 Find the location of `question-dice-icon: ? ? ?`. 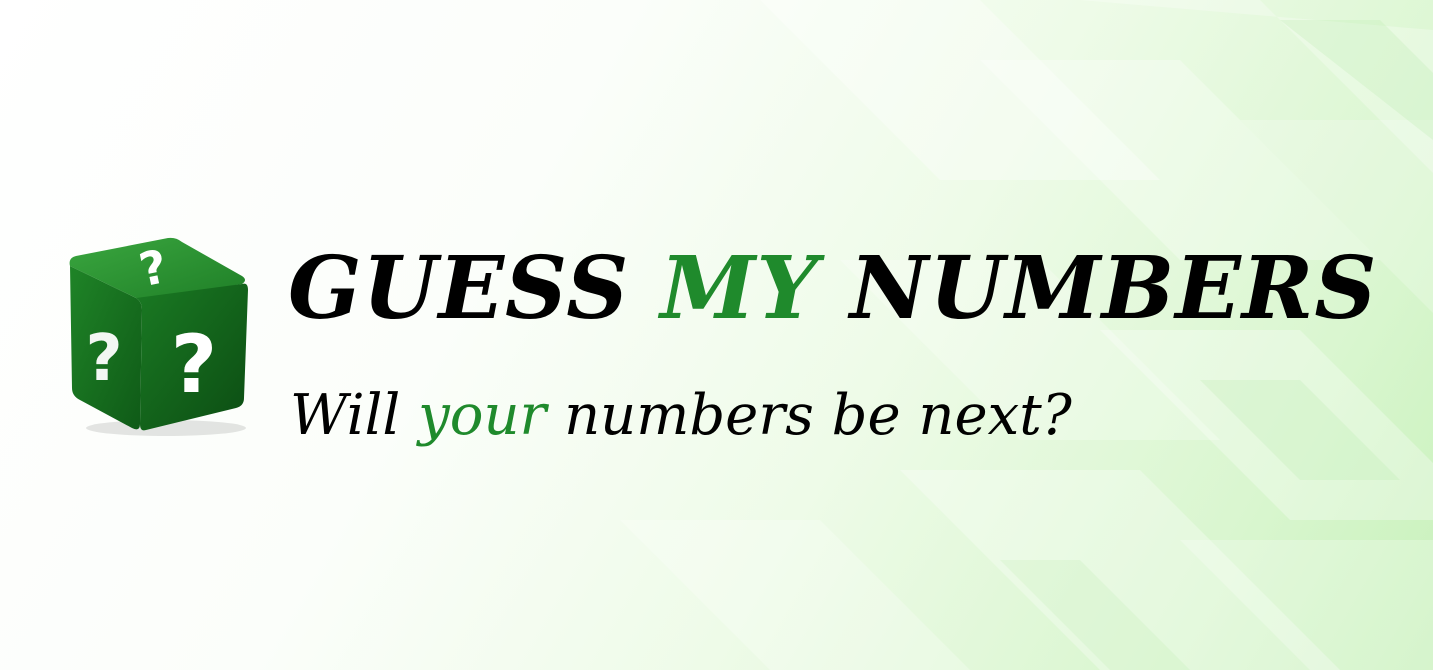

question-dice-icon: ? ? ? is located at coordinates (158, 336).